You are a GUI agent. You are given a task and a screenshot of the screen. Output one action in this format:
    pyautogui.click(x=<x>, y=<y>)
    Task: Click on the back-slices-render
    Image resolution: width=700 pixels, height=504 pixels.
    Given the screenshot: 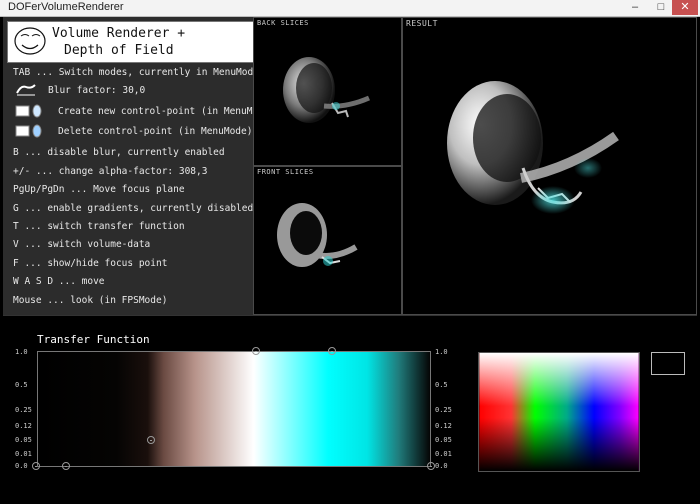 What is the action you would take?
    pyautogui.click(x=326, y=90)
    